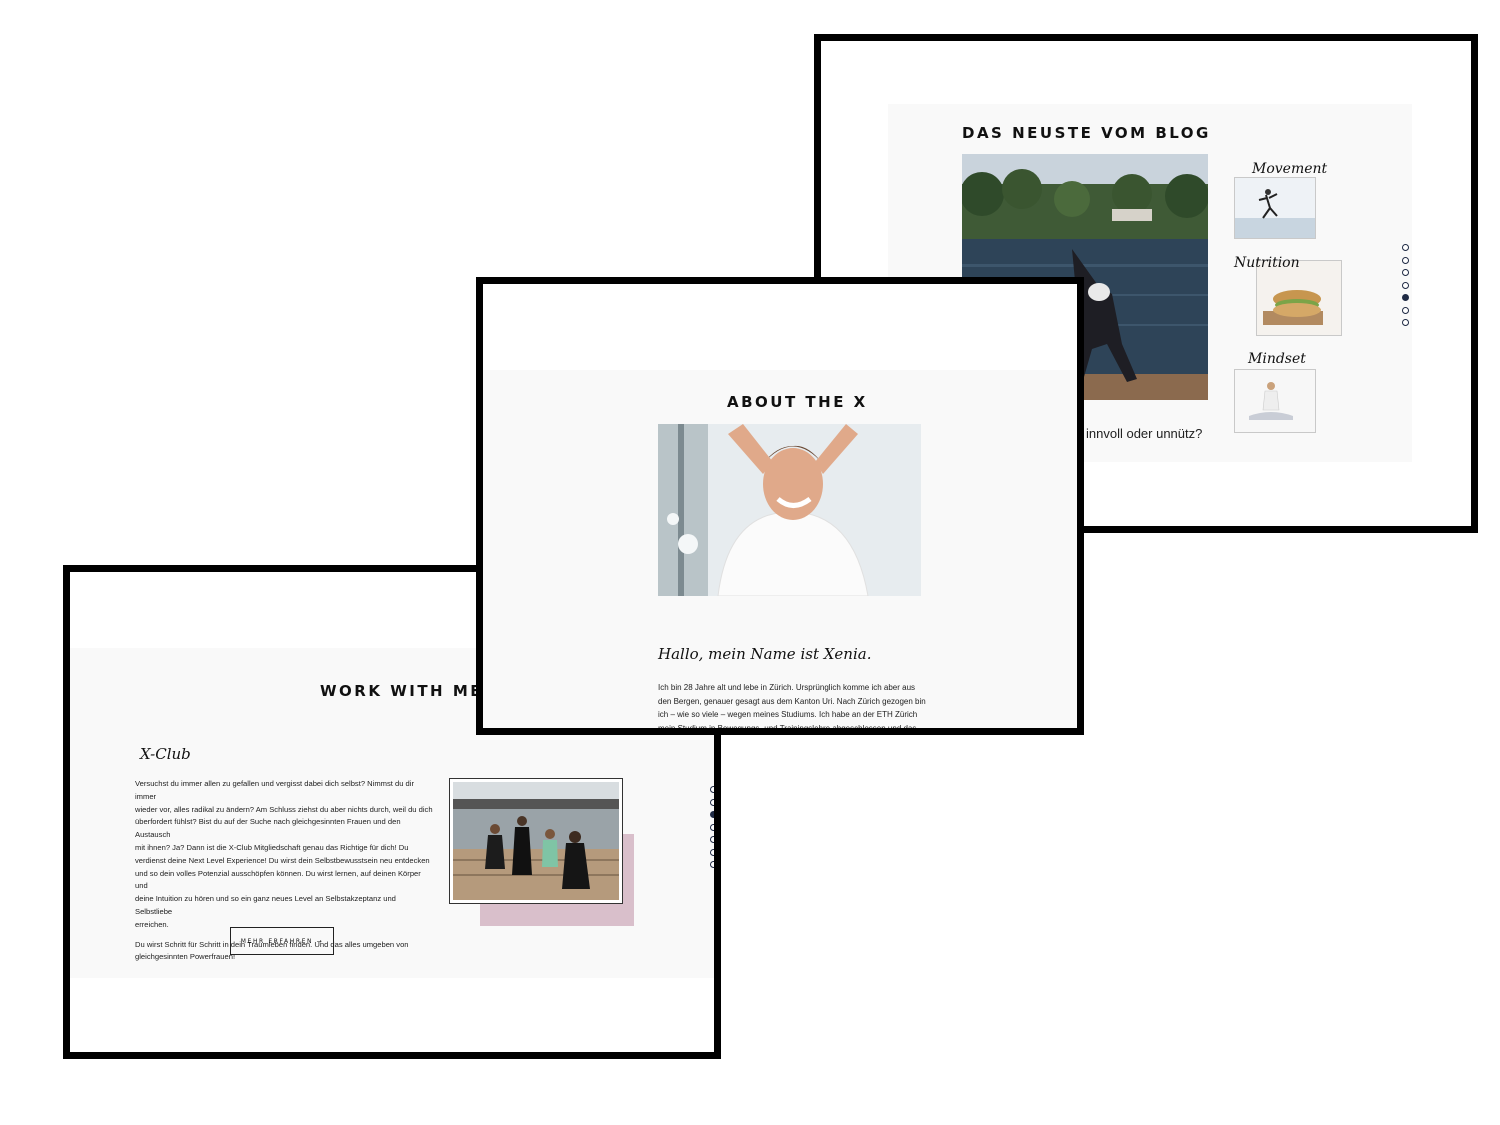 The image size is (1500, 1125). What do you see at coordinates (185, 957) in the screenshot?
I see `work-line: gleichgesinnten Powerfrauen!` at bounding box center [185, 957].